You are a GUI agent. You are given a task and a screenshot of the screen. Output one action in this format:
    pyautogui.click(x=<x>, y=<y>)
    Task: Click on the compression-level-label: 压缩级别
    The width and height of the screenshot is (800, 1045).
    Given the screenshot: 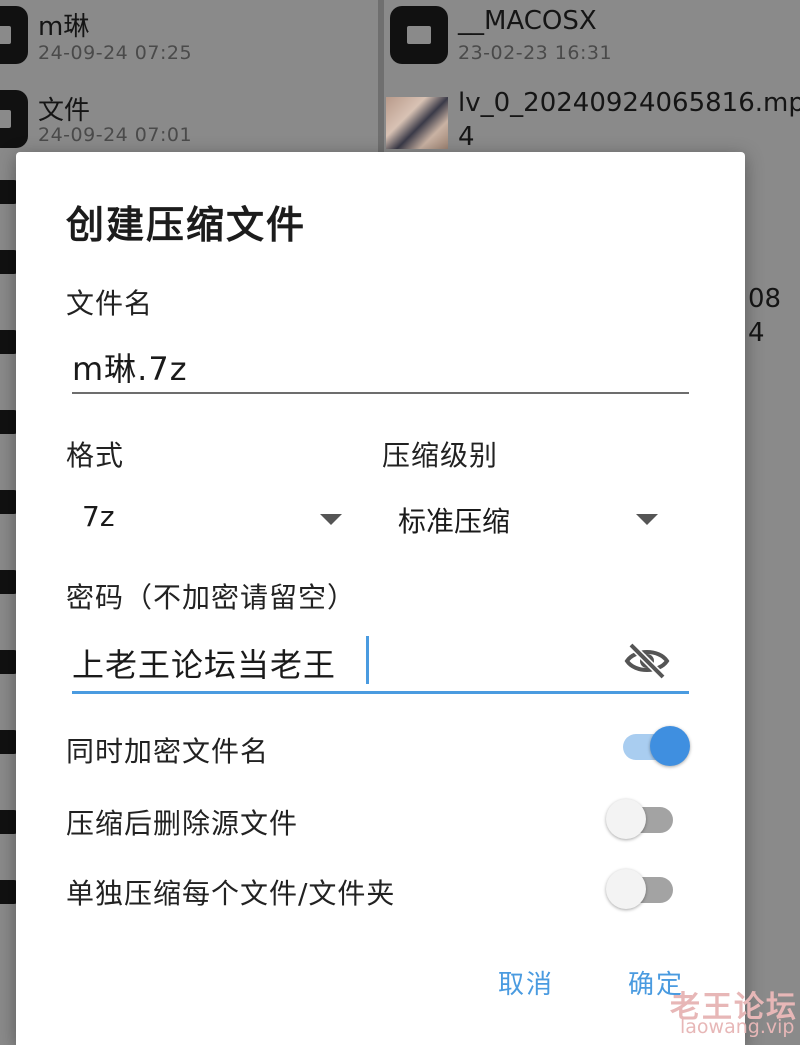 What is the action you would take?
    pyautogui.click(x=440, y=455)
    